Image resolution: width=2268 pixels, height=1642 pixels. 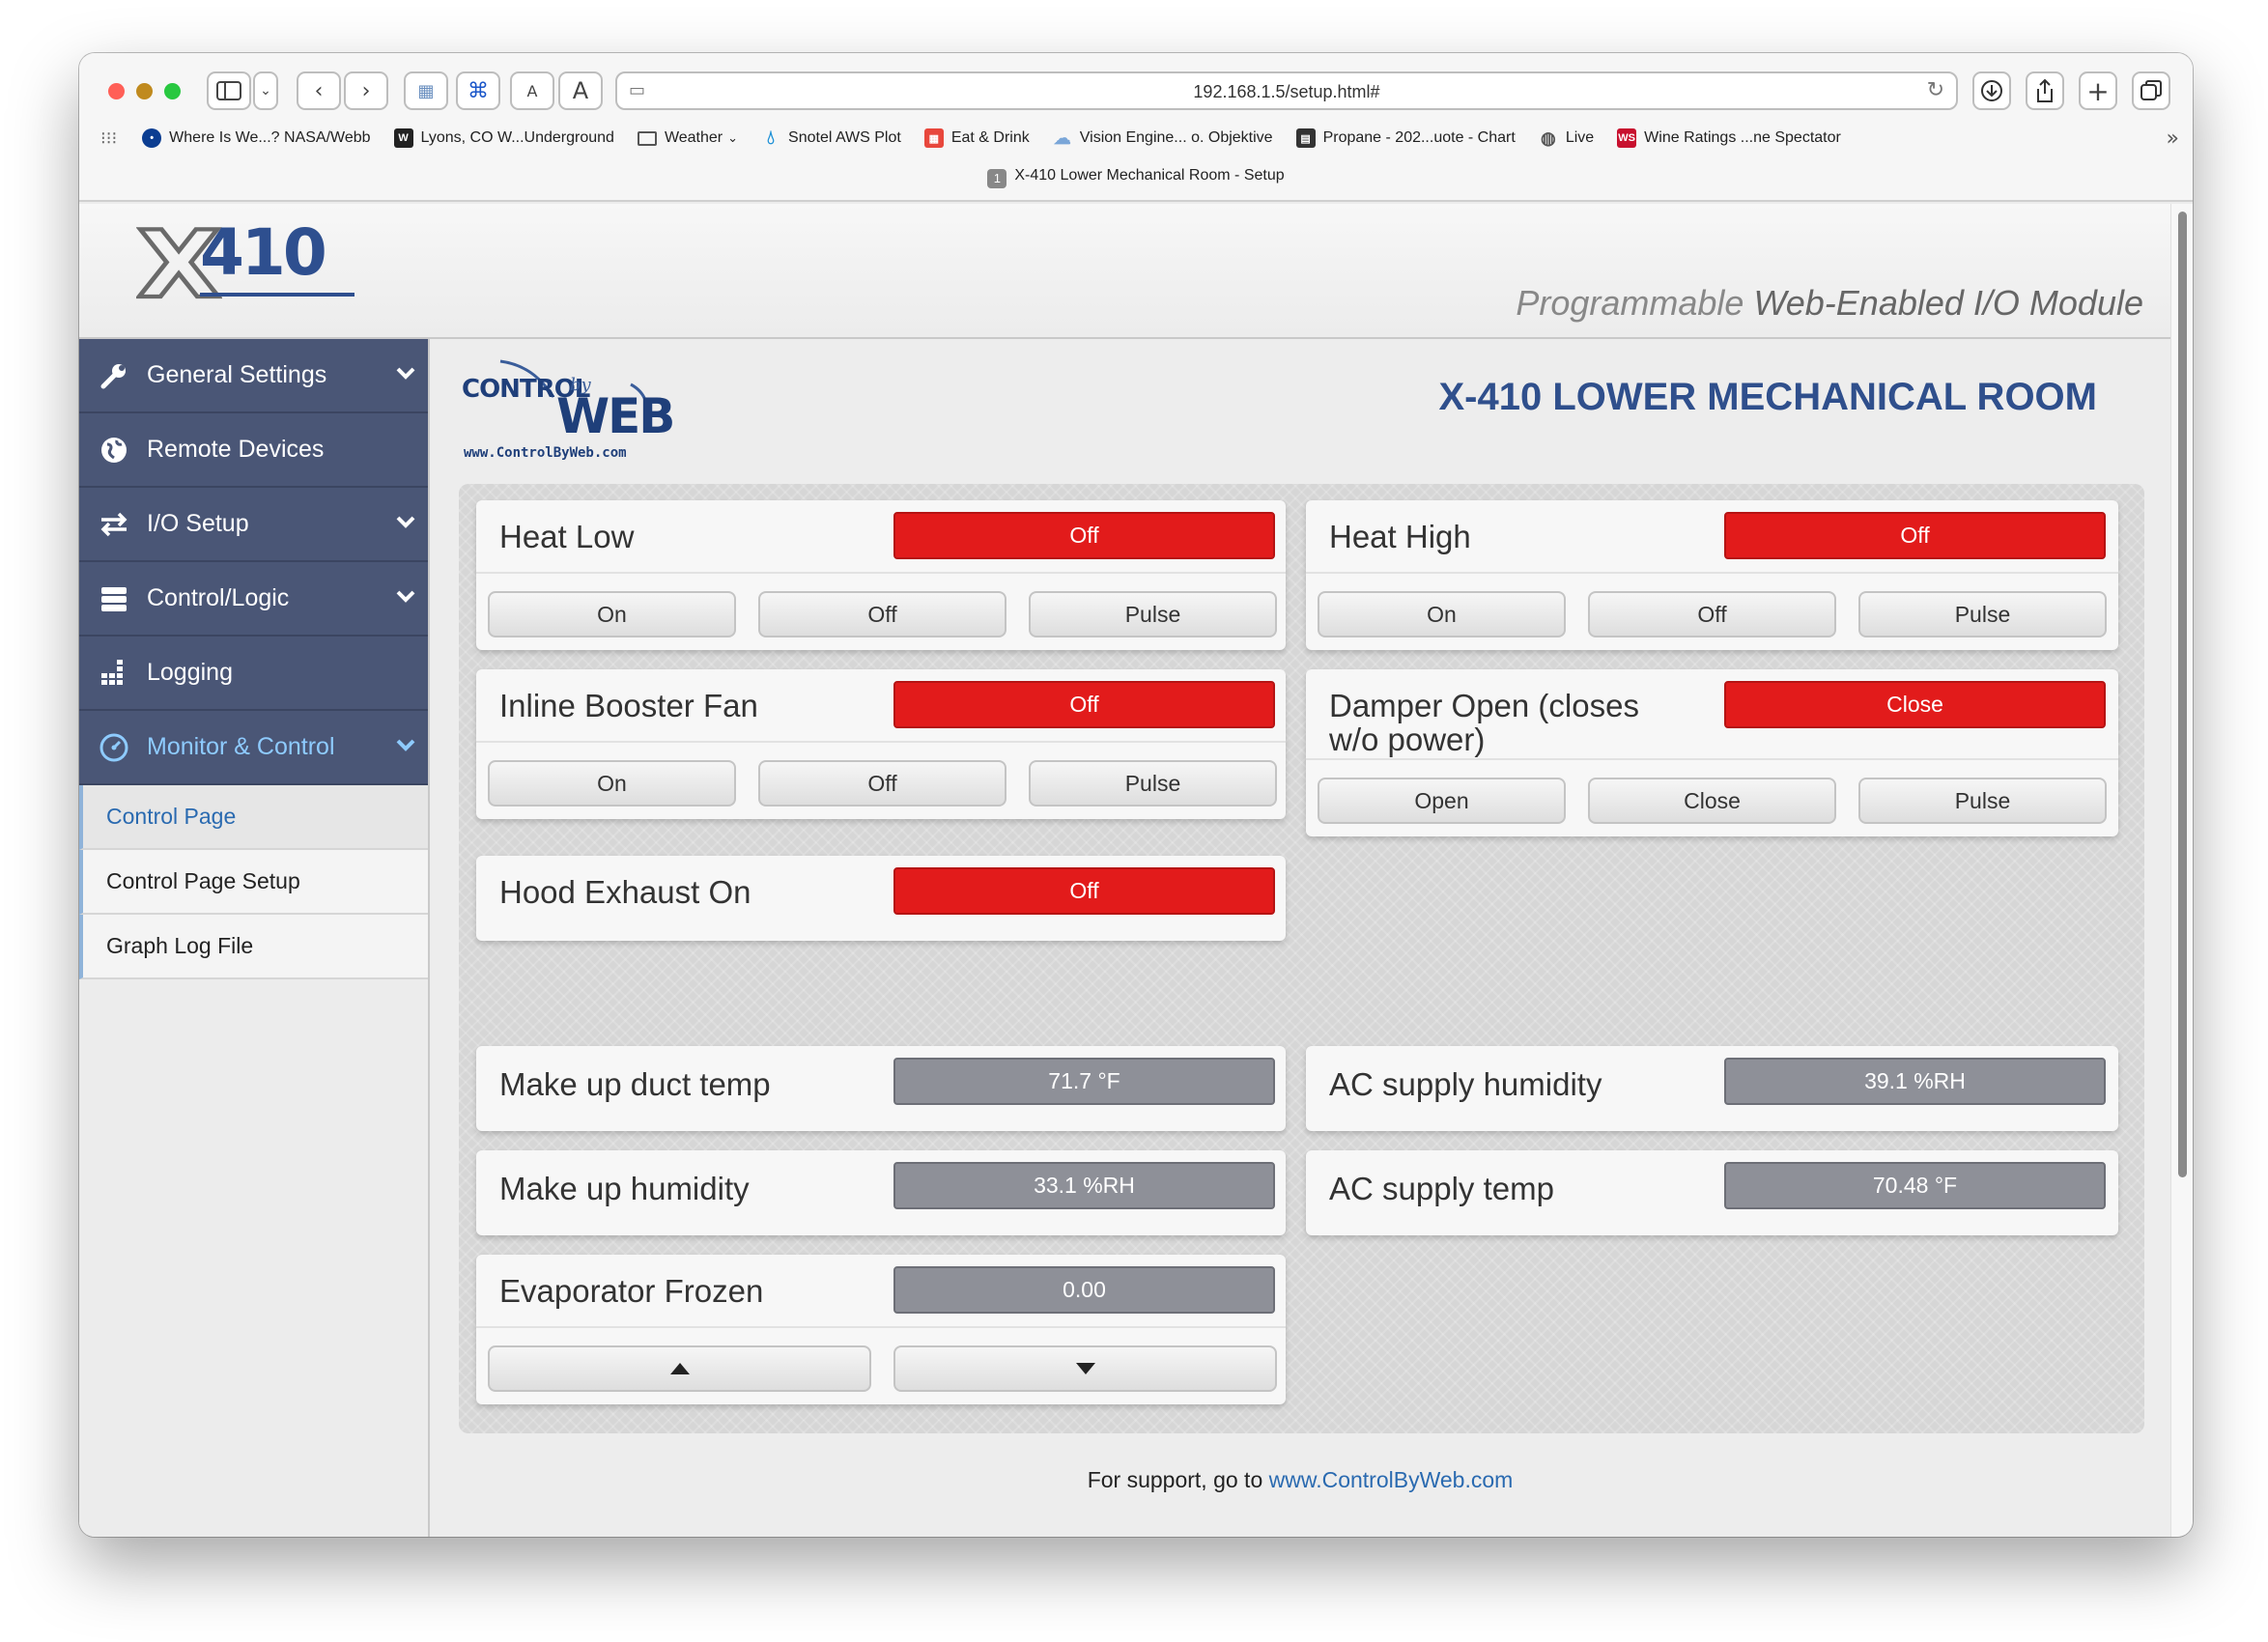 What do you see at coordinates (1149, 176) in the screenshot?
I see `tab-title: X-410 Lower Mechanical Room - Setup` at bounding box center [1149, 176].